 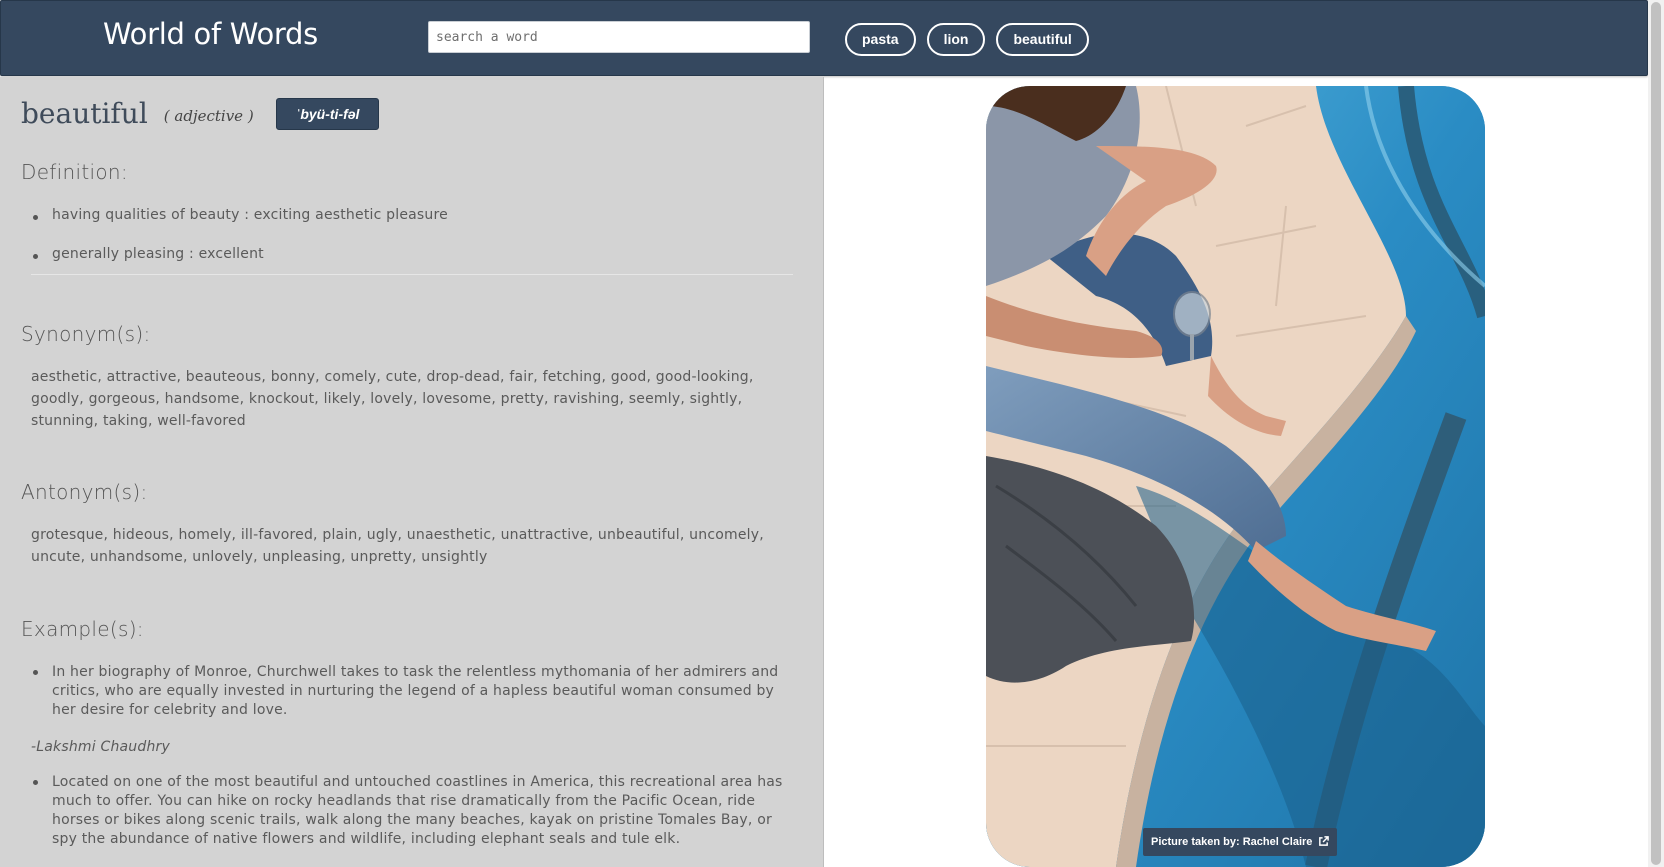 I want to click on page-scrollbar, so click(x=1656, y=433).